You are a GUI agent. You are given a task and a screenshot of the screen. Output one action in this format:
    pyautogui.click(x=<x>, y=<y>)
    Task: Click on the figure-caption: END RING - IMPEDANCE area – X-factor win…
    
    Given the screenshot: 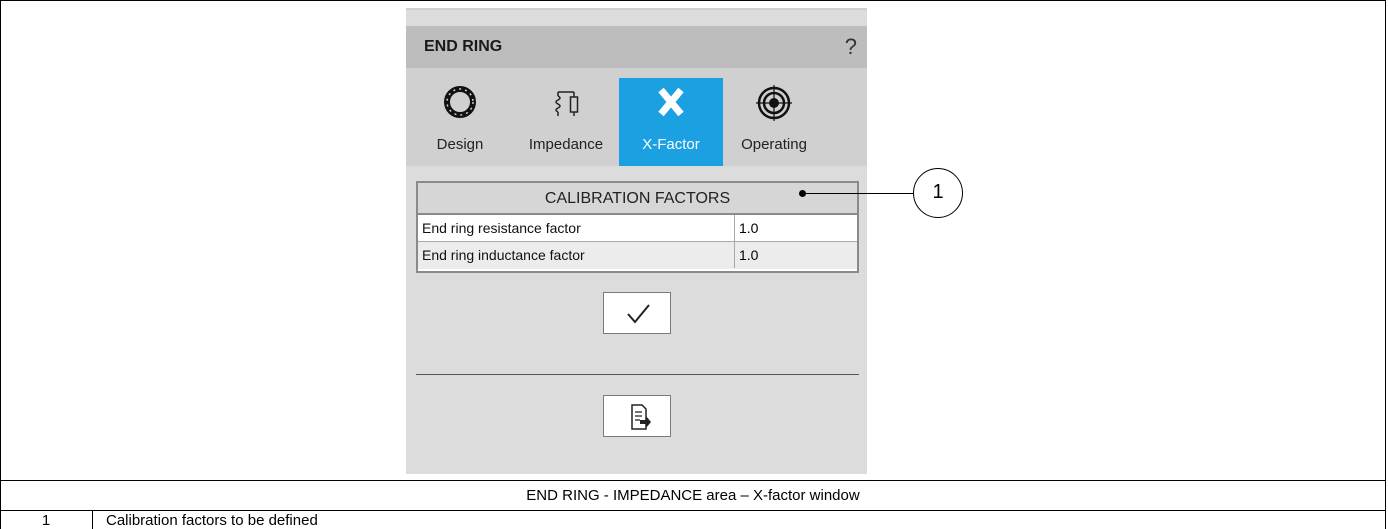 What is the action you would take?
    pyautogui.click(x=693, y=495)
    